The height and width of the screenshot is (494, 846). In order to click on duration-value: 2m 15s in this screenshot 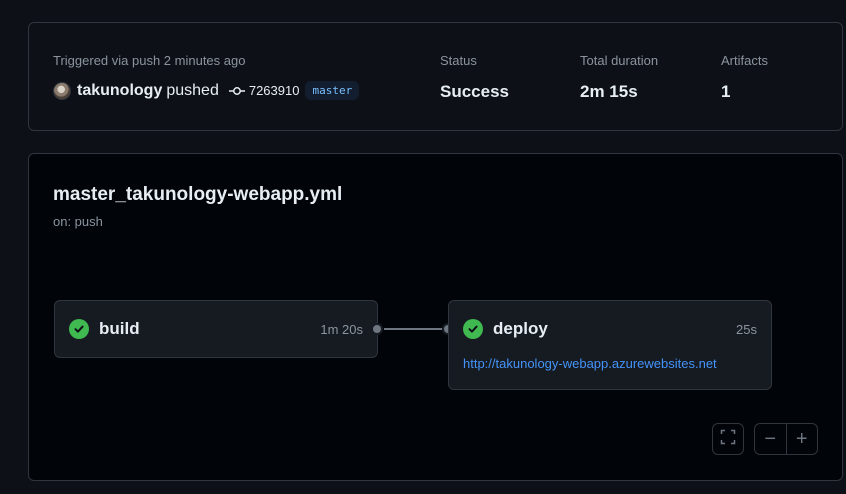, I will do `click(609, 91)`.